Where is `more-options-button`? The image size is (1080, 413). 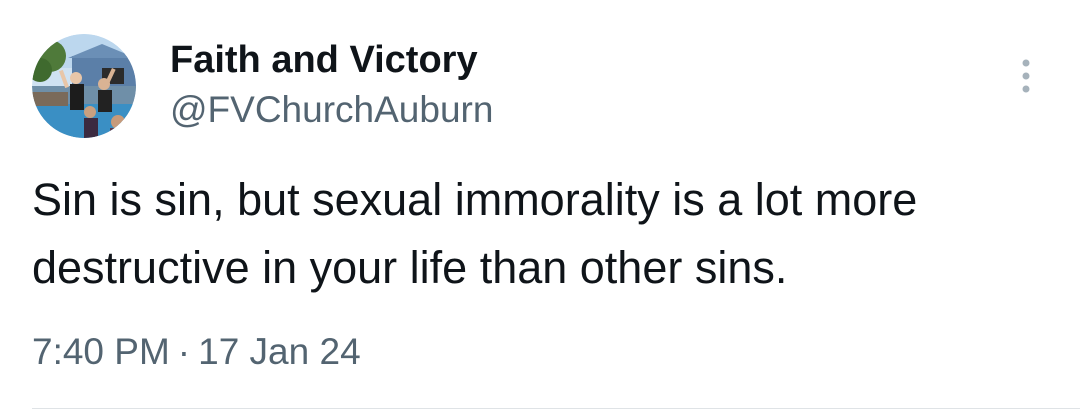
more-options-button is located at coordinates (1026, 76).